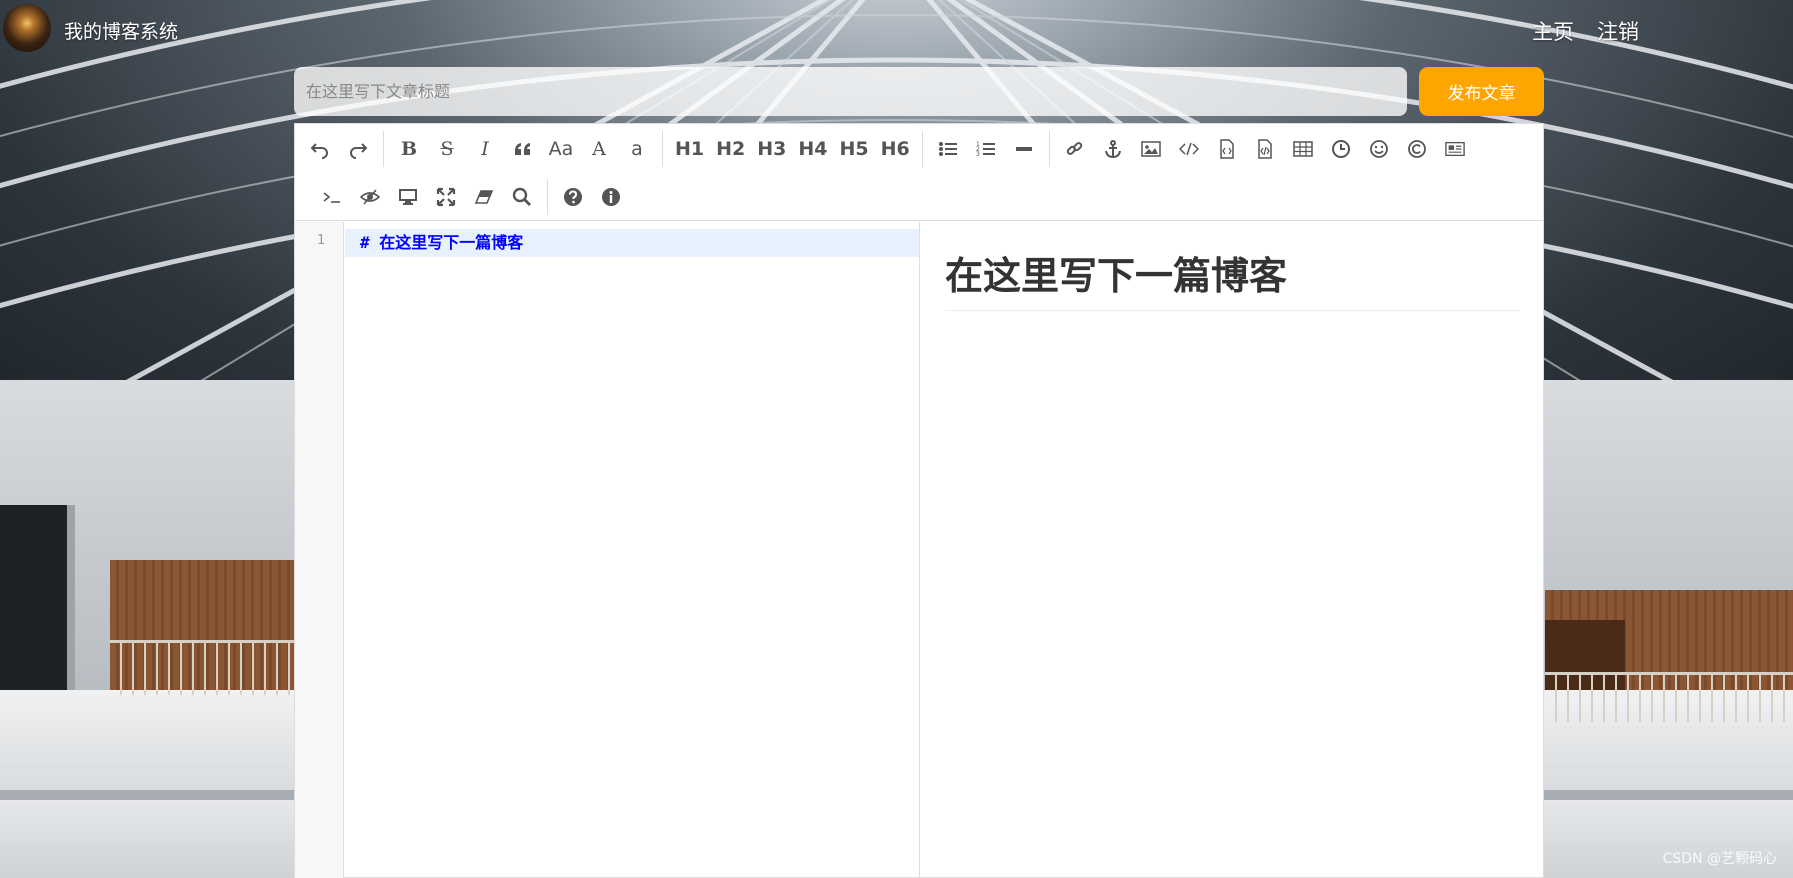  What do you see at coordinates (1189, 149) in the screenshot?
I see `inline-code-icon` at bounding box center [1189, 149].